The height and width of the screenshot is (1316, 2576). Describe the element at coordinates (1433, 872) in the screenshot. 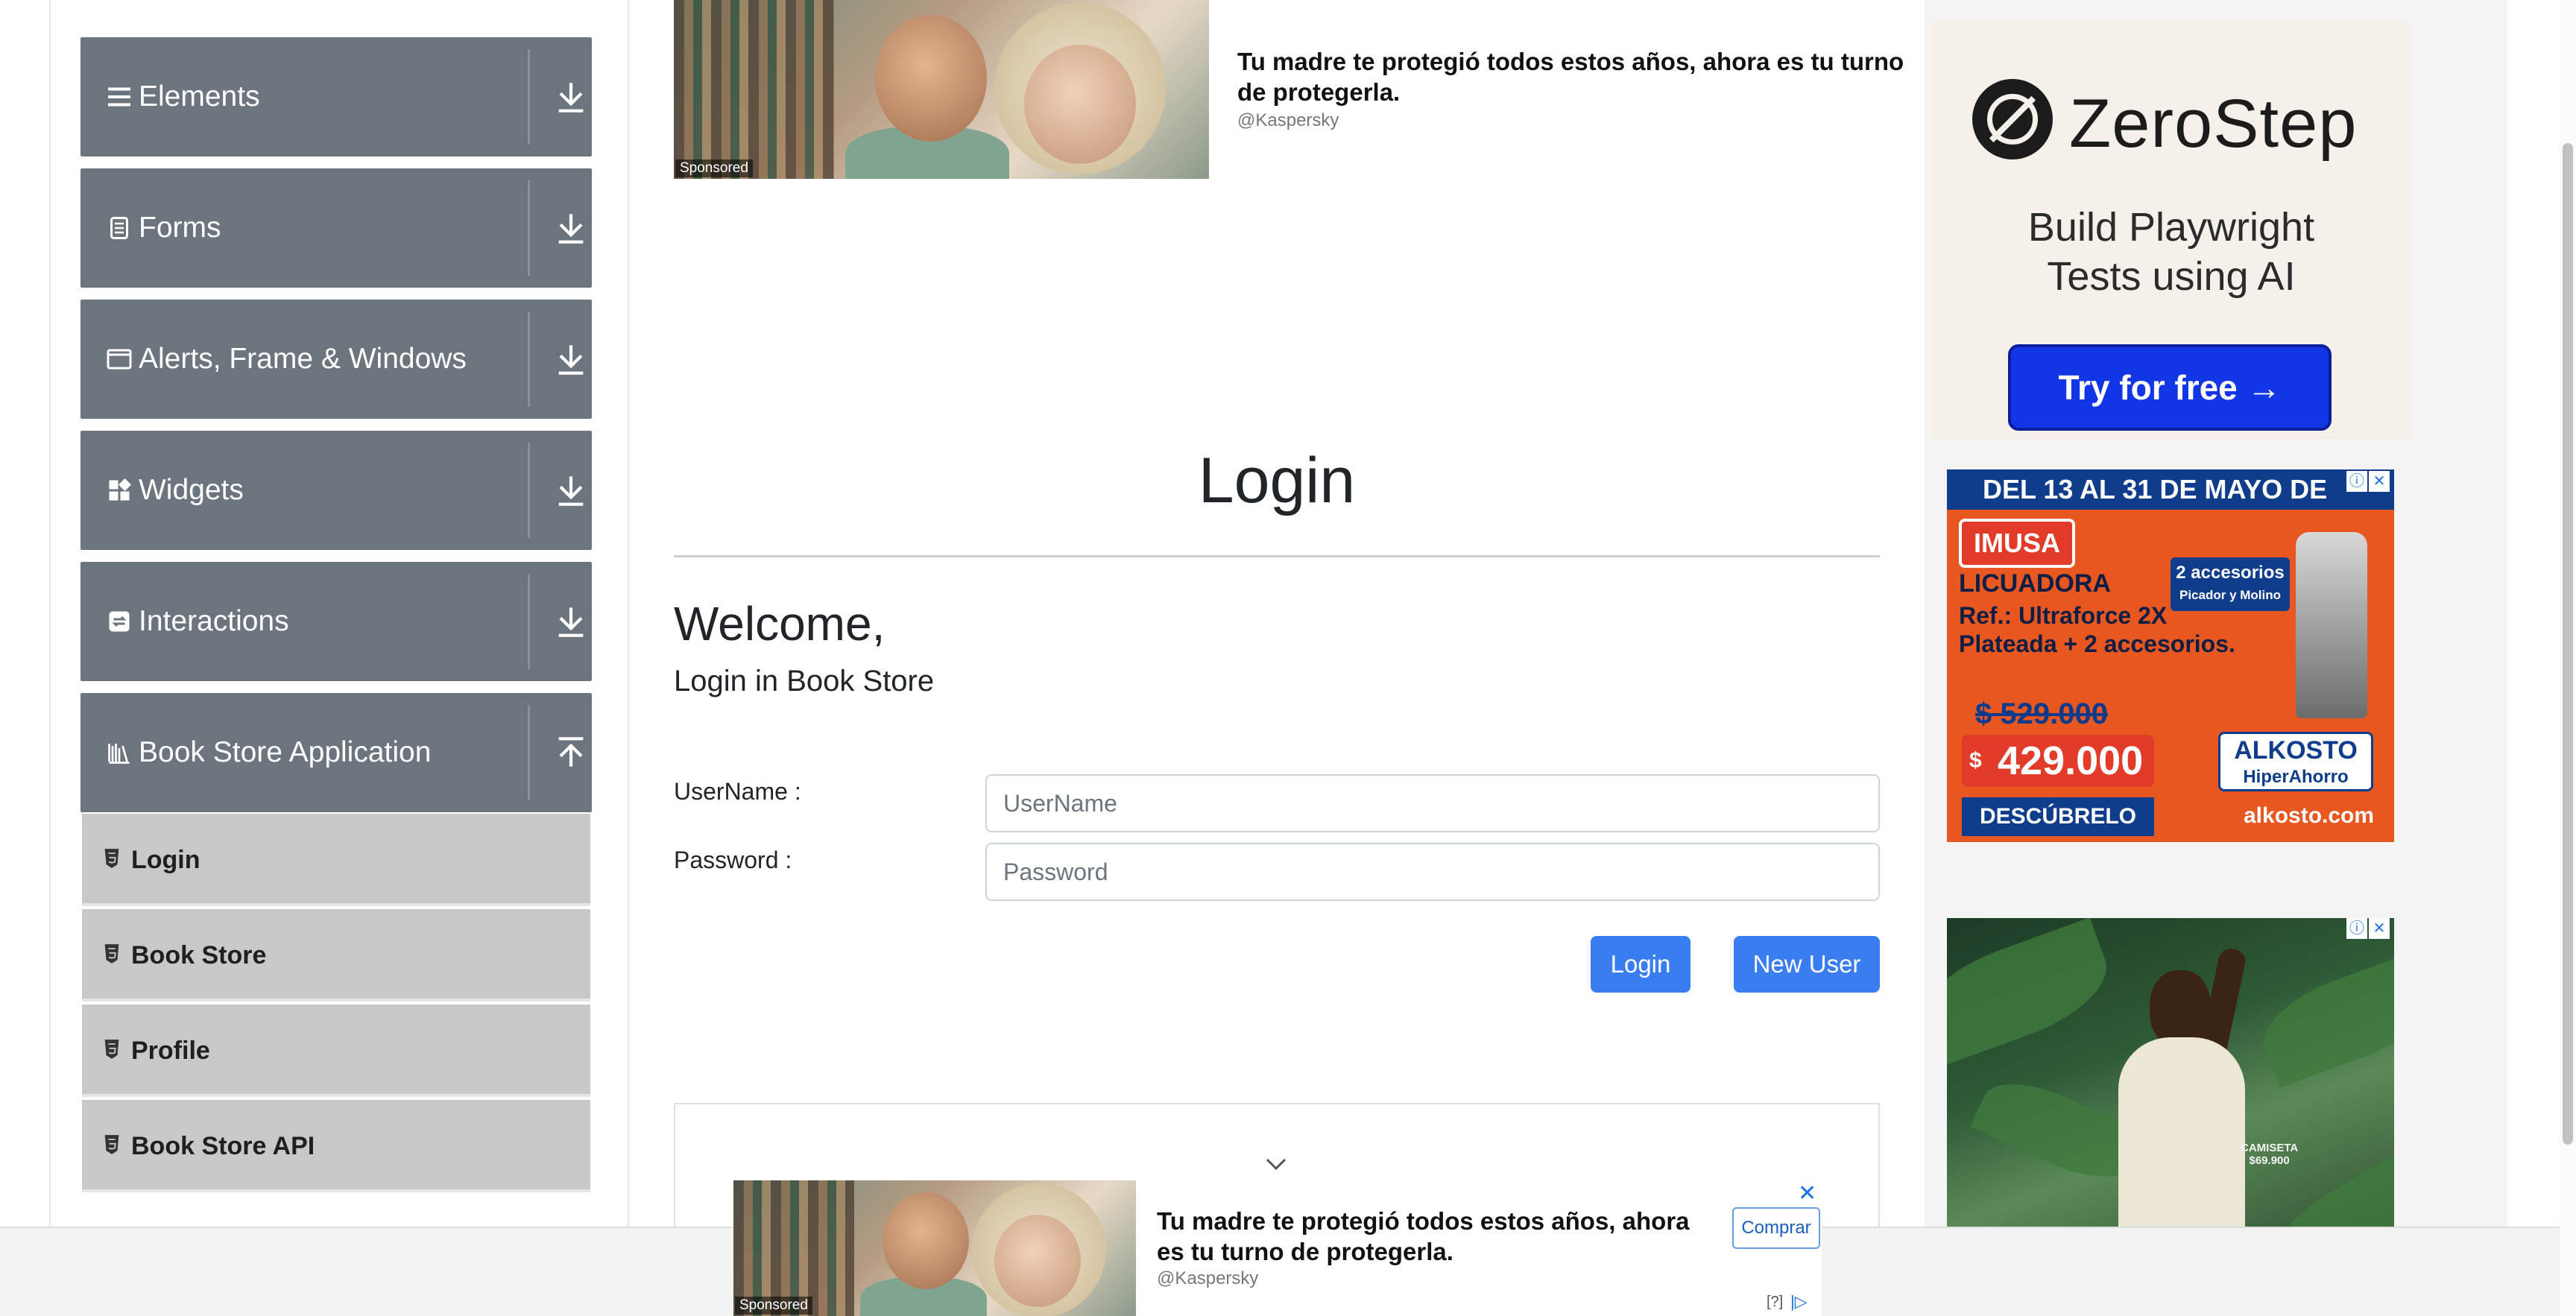

I see `password-input` at that location.